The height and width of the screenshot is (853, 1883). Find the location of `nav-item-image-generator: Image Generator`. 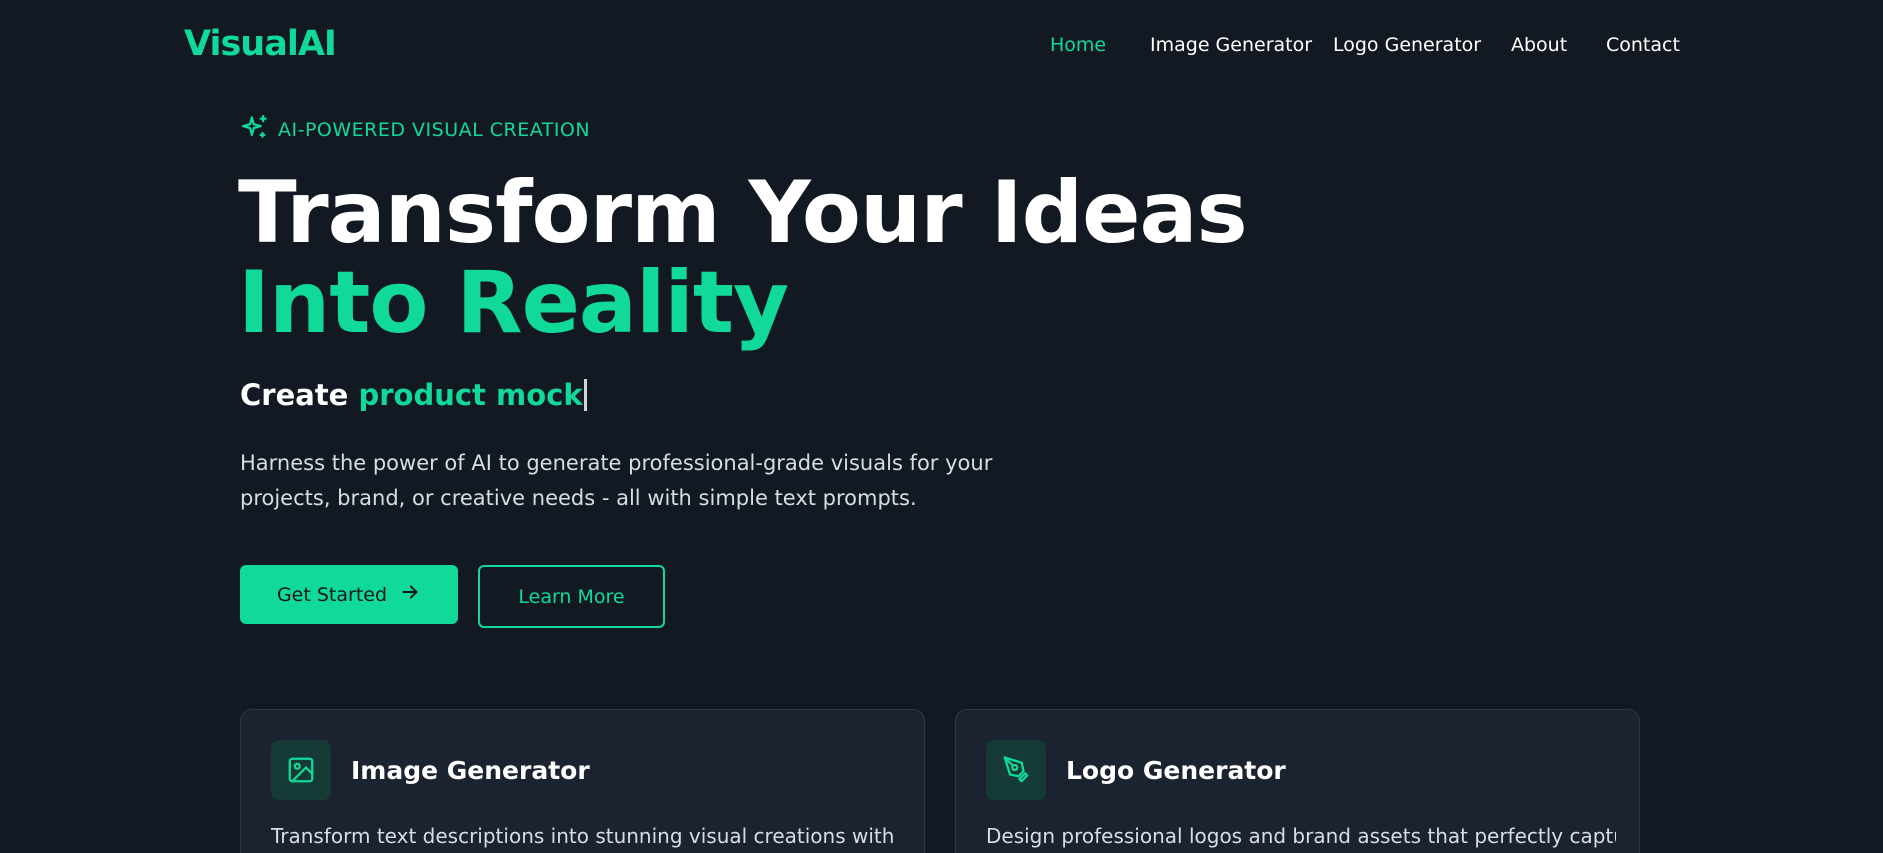

nav-item-image-generator: Image Generator is located at coordinates (1231, 45).